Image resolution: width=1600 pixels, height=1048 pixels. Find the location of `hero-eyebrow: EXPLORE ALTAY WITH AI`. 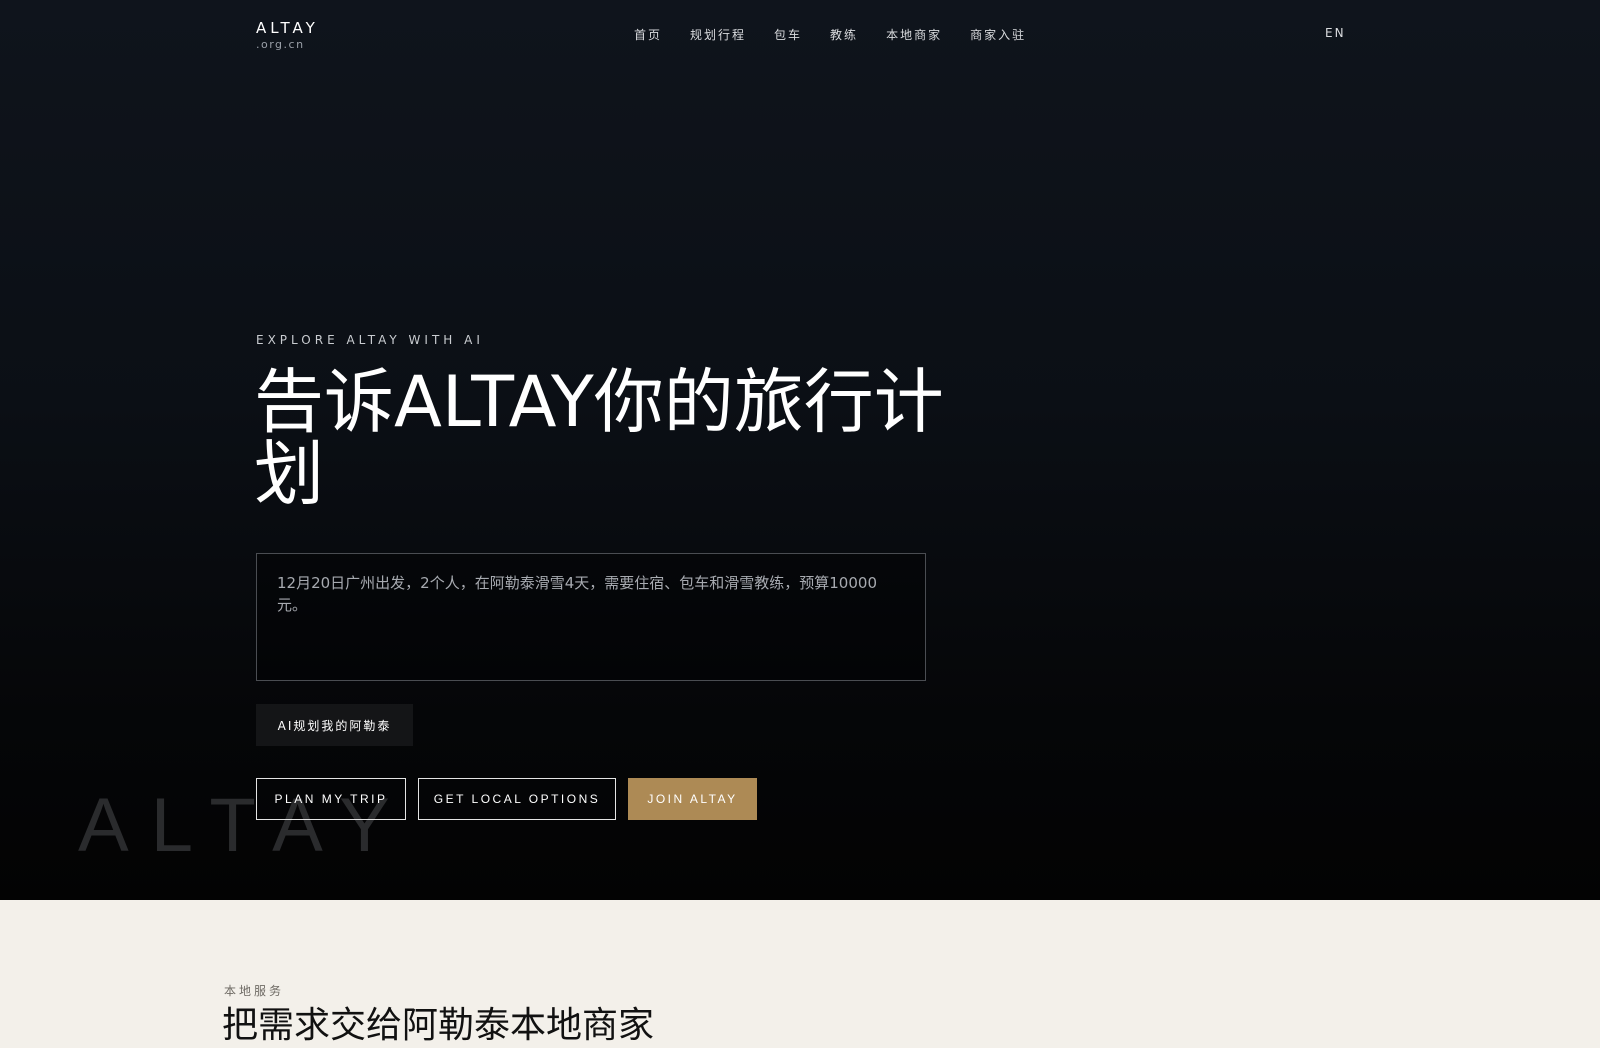

hero-eyebrow: EXPLORE ALTAY WITH AI is located at coordinates (370, 340).